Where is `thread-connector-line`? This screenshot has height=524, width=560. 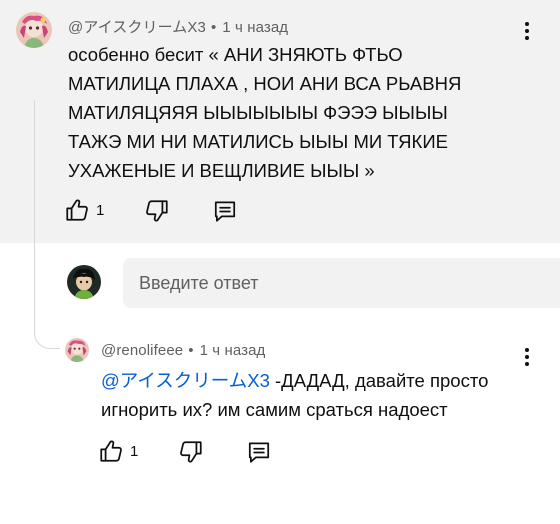
thread-connector-line is located at coordinates (47, 224).